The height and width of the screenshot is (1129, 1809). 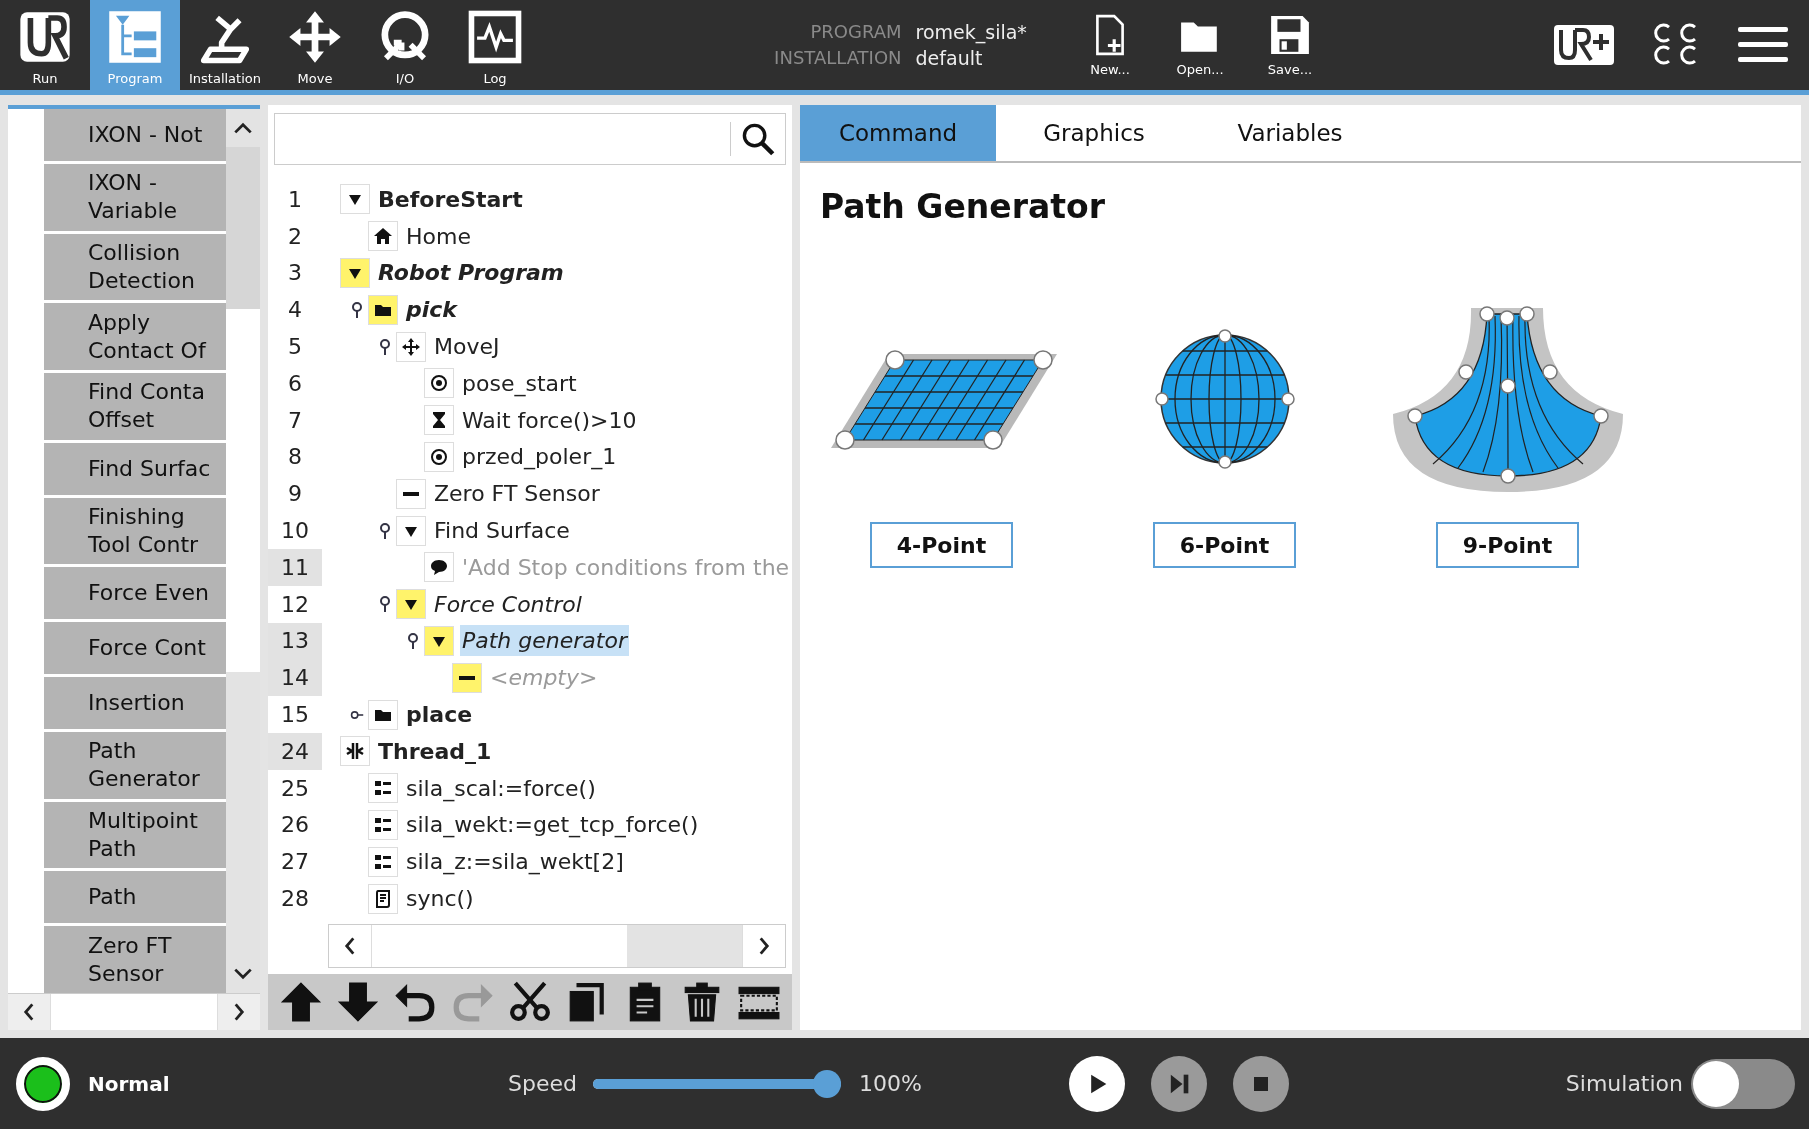 What do you see at coordinates (435, 751) in the screenshot?
I see `tree-node-label: Thread_1` at bounding box center [435, 751].